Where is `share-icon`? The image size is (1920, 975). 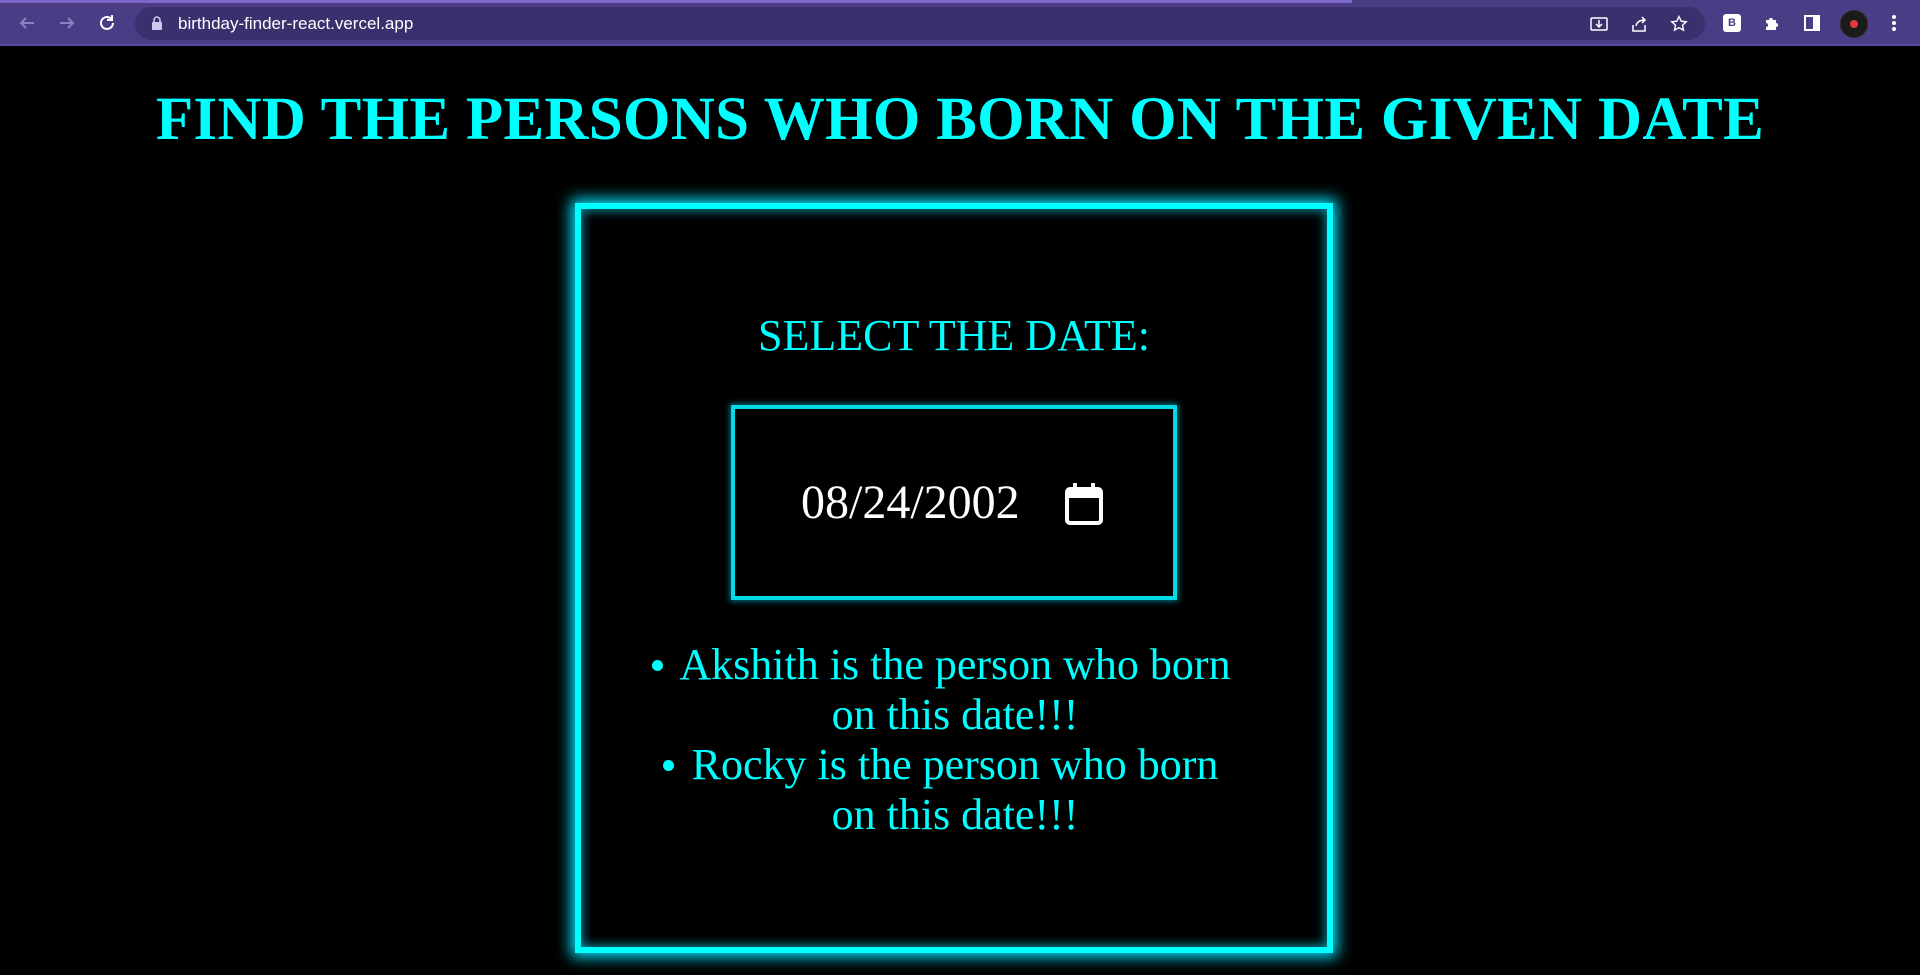 share-icon is located at coordinates (1639, 24).